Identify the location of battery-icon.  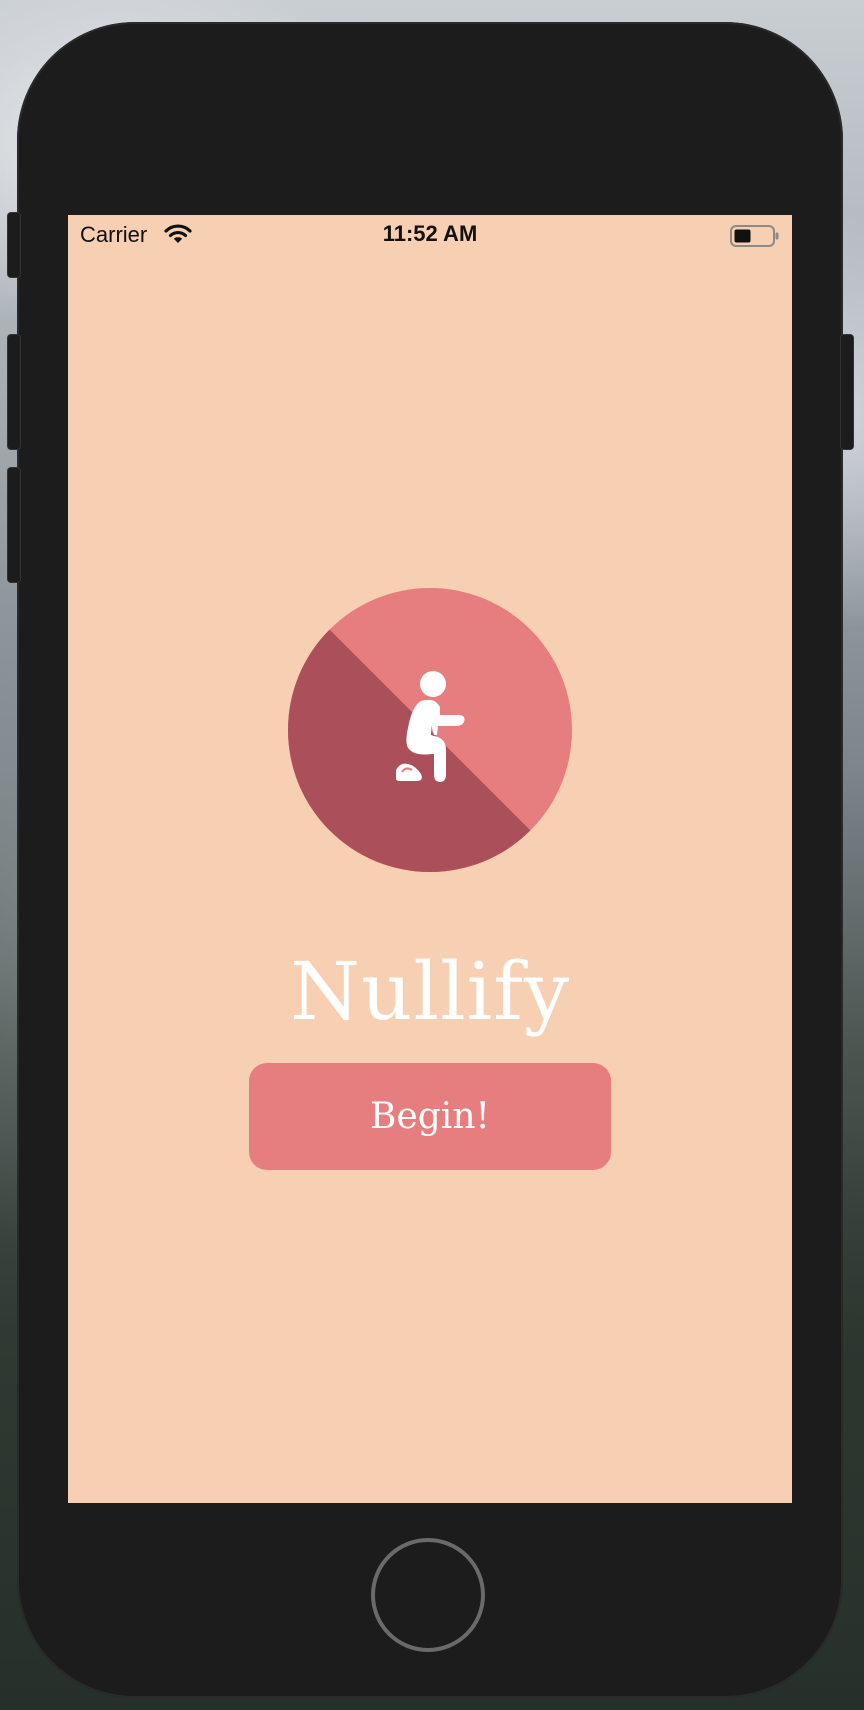
(755, 236).